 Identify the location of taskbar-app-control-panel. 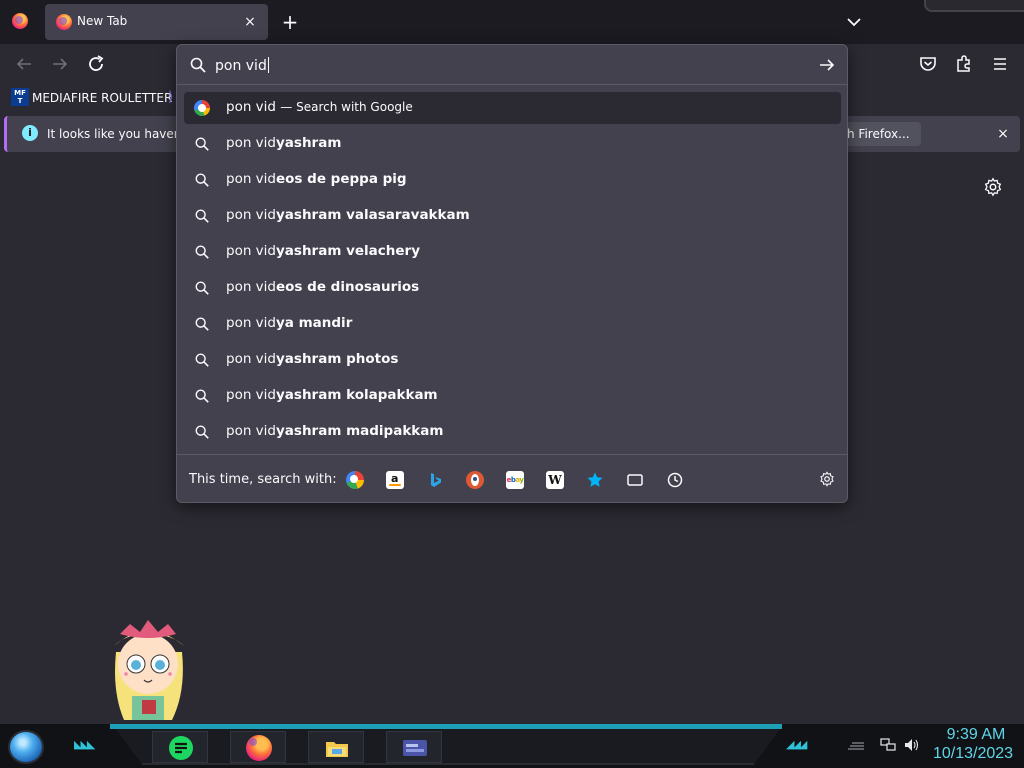
(414, 747).